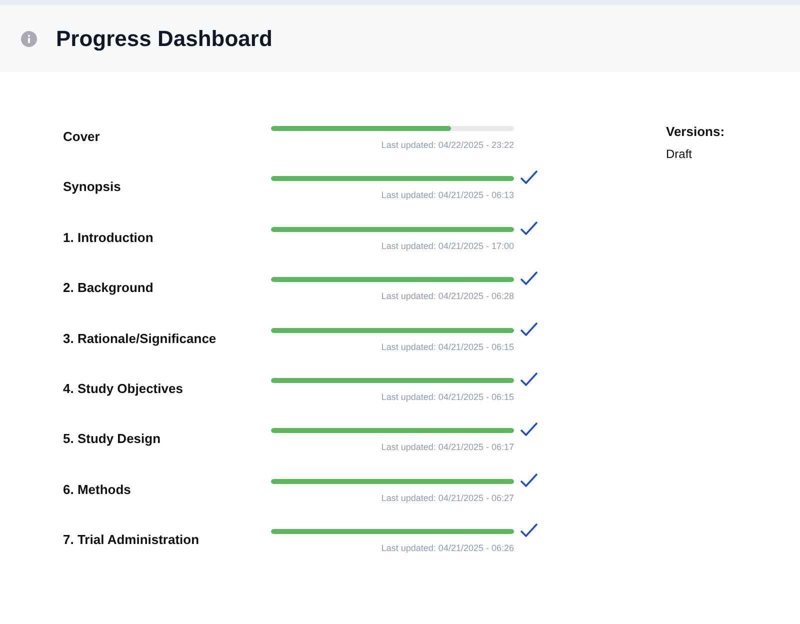 This screenshot has height=624, width=800. What do you see at coordinates (680, 154) in the screenshot?
I see `version-item: Draft` at bounding box center [680, 154].